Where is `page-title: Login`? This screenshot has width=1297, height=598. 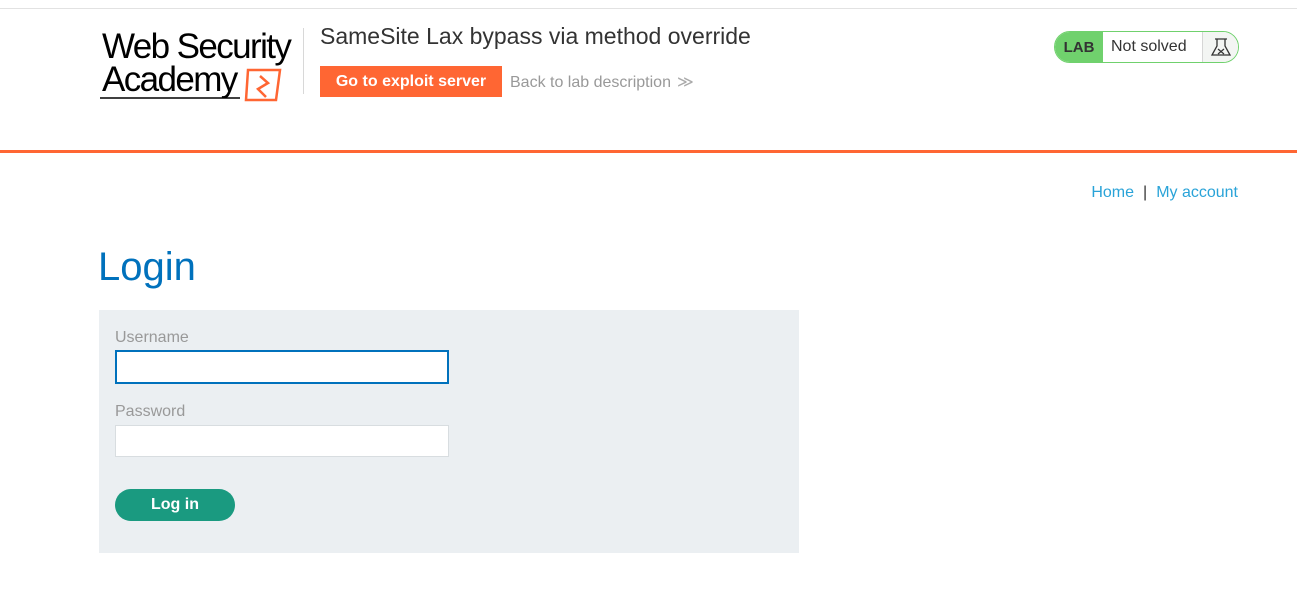 page-title: Login is located at coordinates (147, 267).